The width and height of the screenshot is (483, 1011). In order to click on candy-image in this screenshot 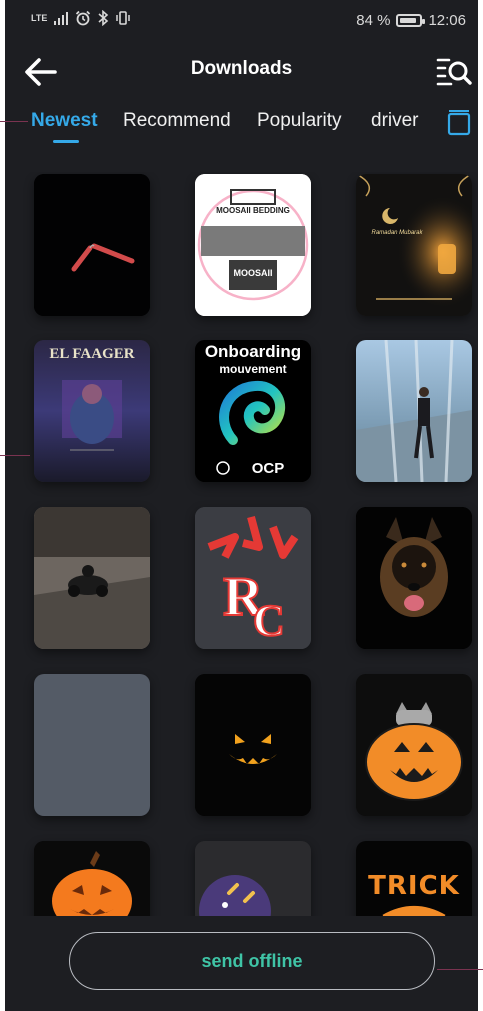, I will do `click(253, 879)`.